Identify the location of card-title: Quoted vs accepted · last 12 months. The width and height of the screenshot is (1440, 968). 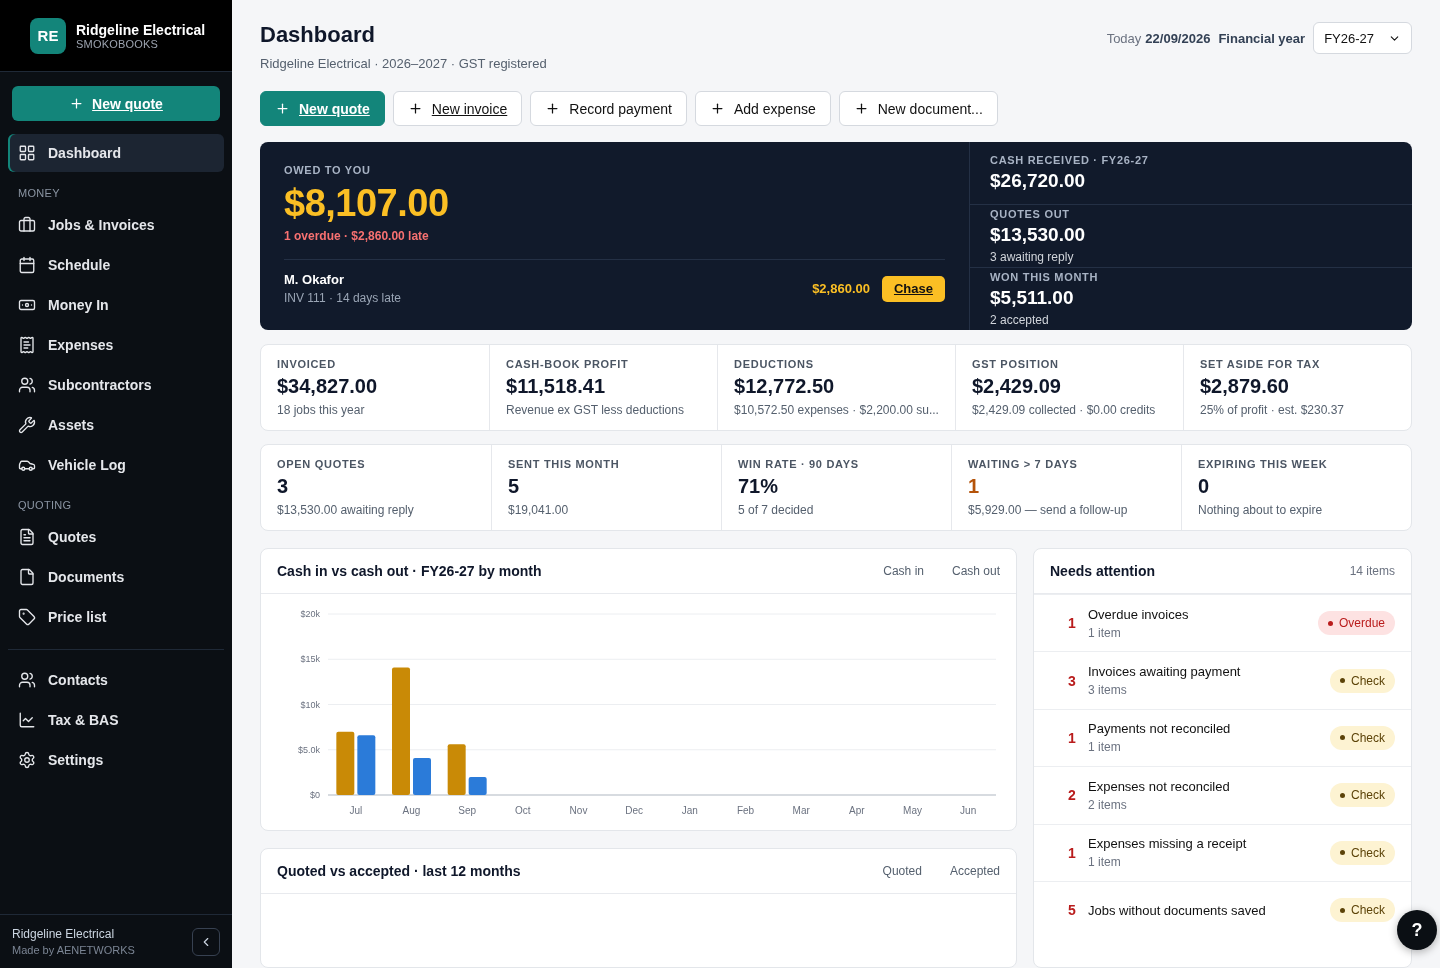
(399, 871).